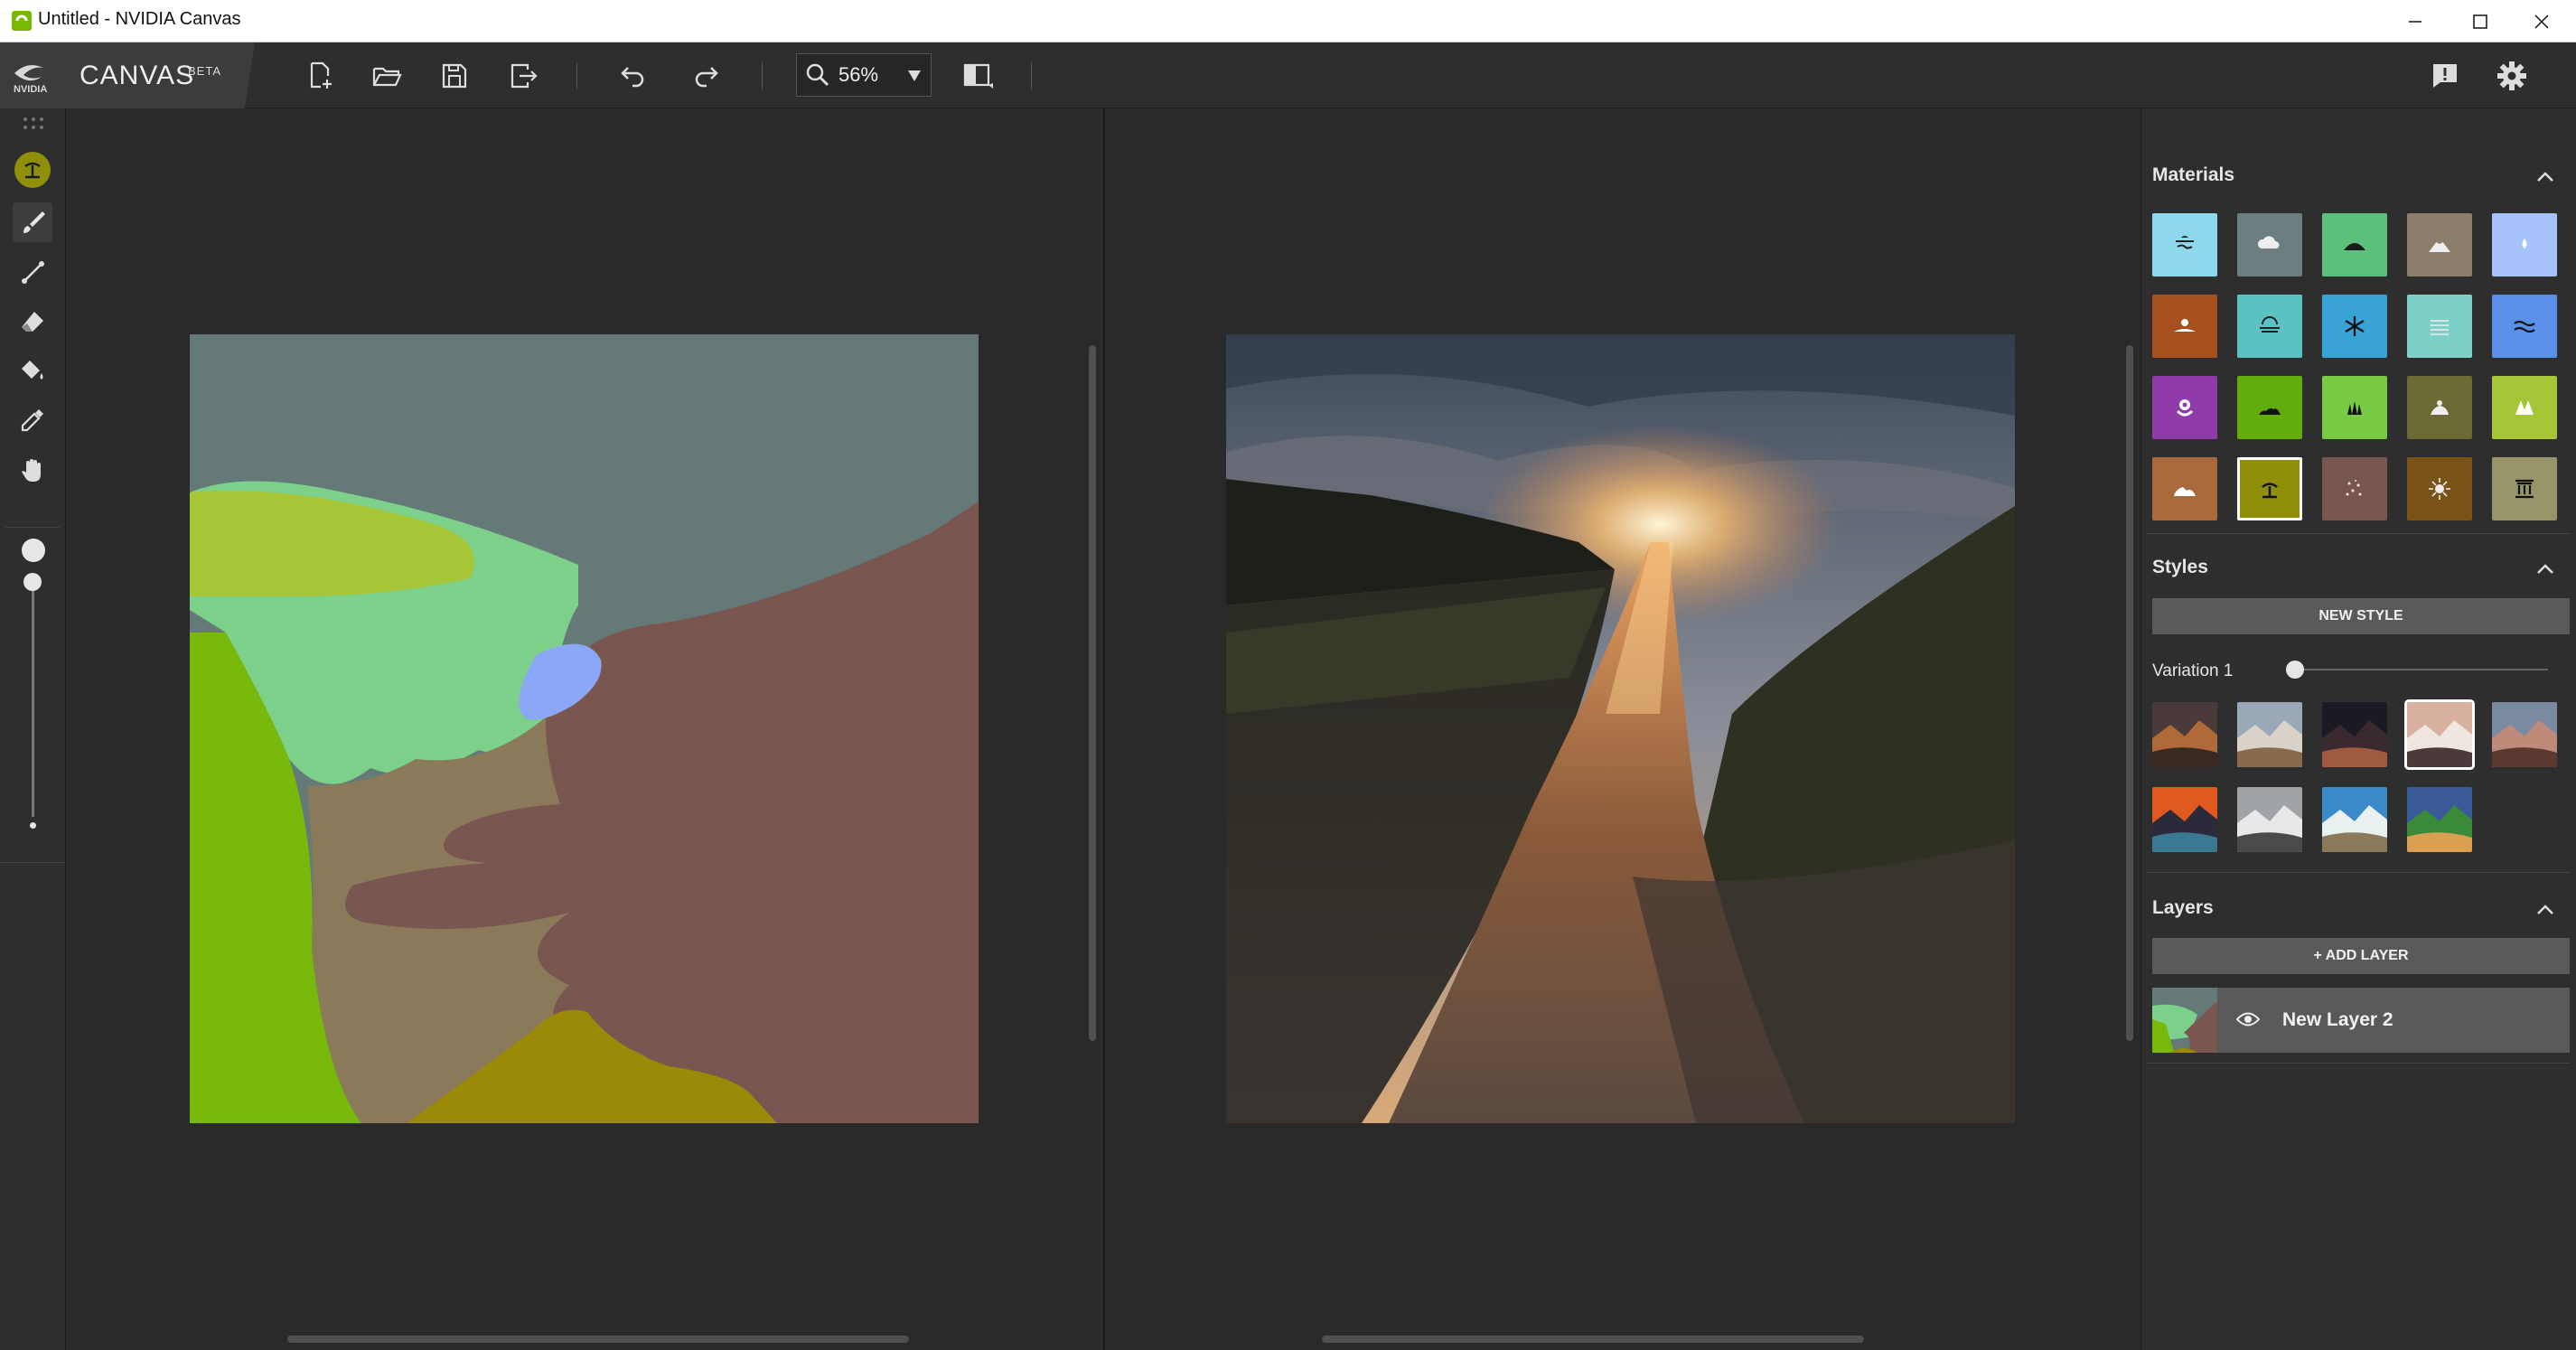  I want to click on save-icon, so click(454, 76).